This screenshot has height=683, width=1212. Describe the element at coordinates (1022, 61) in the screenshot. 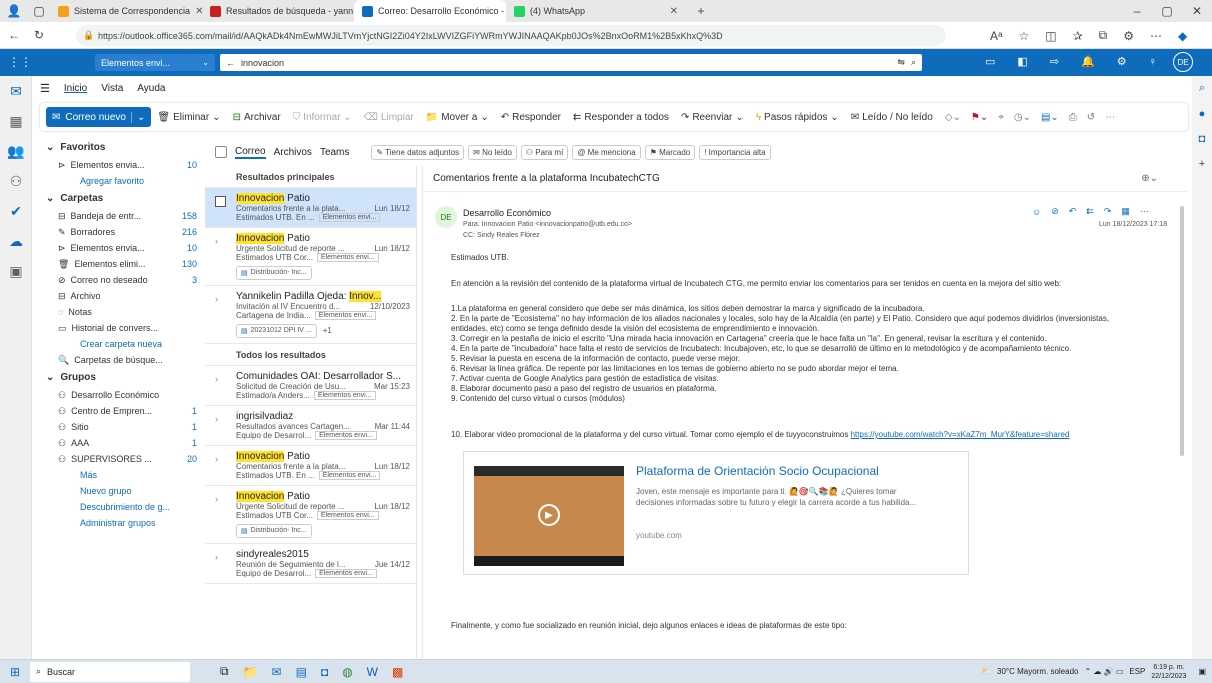

I see `teams-icon: ◧` at that location.